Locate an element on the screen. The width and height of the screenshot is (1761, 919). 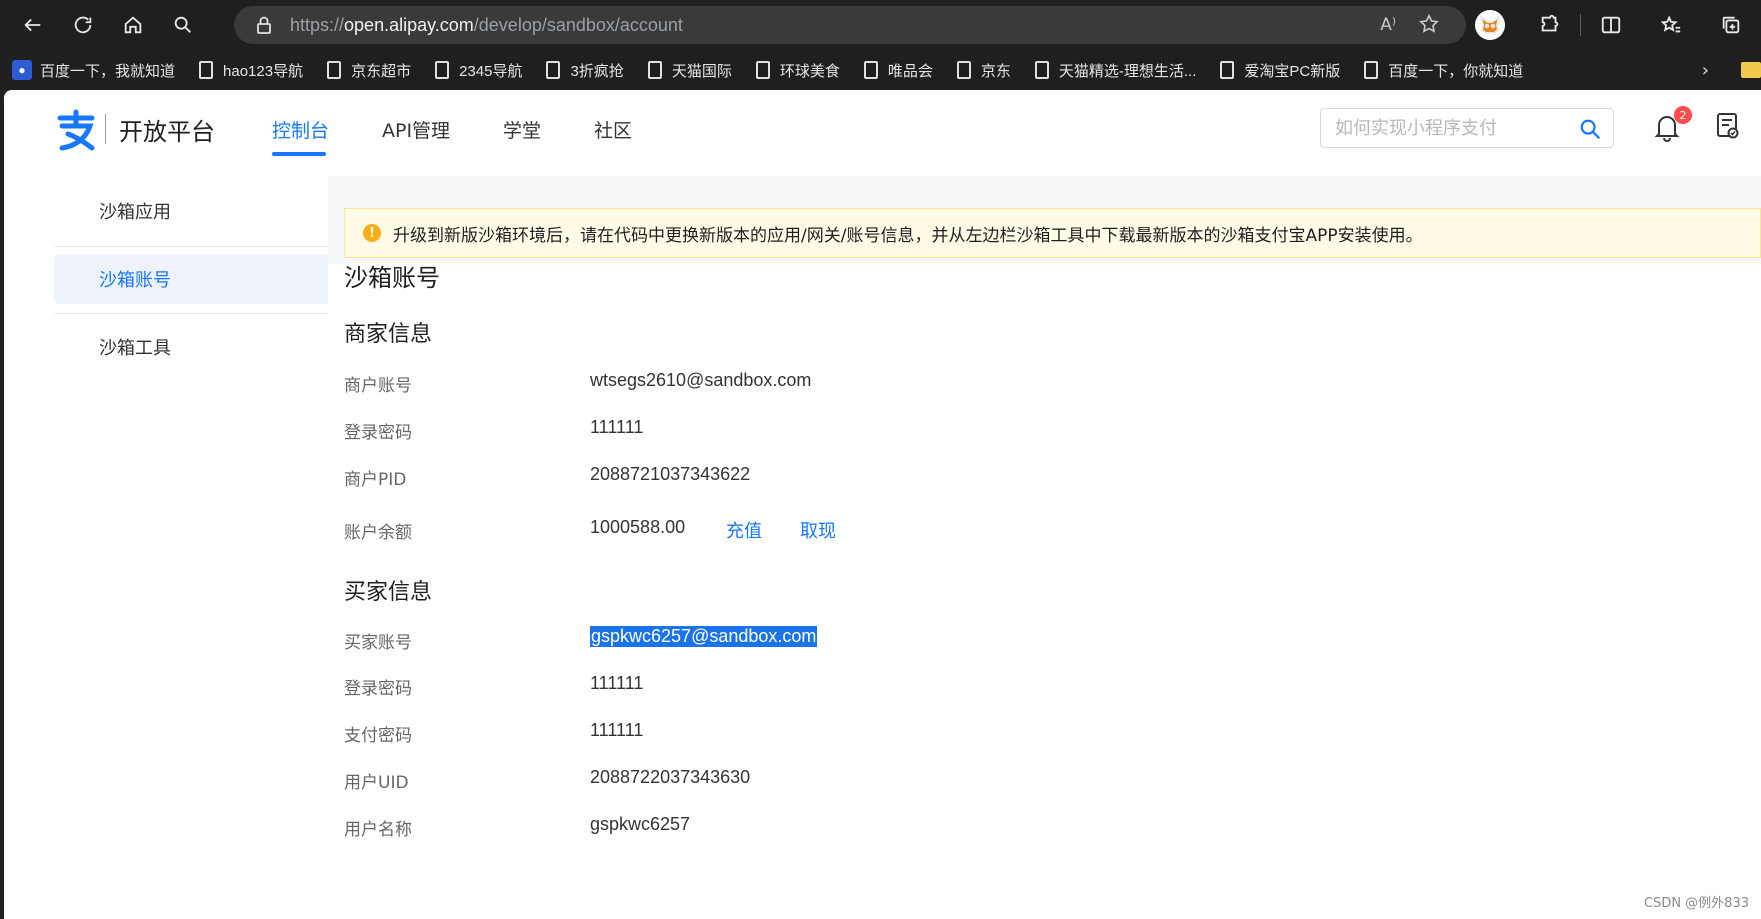
bookmark-item: 环球美食 is located at coordinates (797, 70).